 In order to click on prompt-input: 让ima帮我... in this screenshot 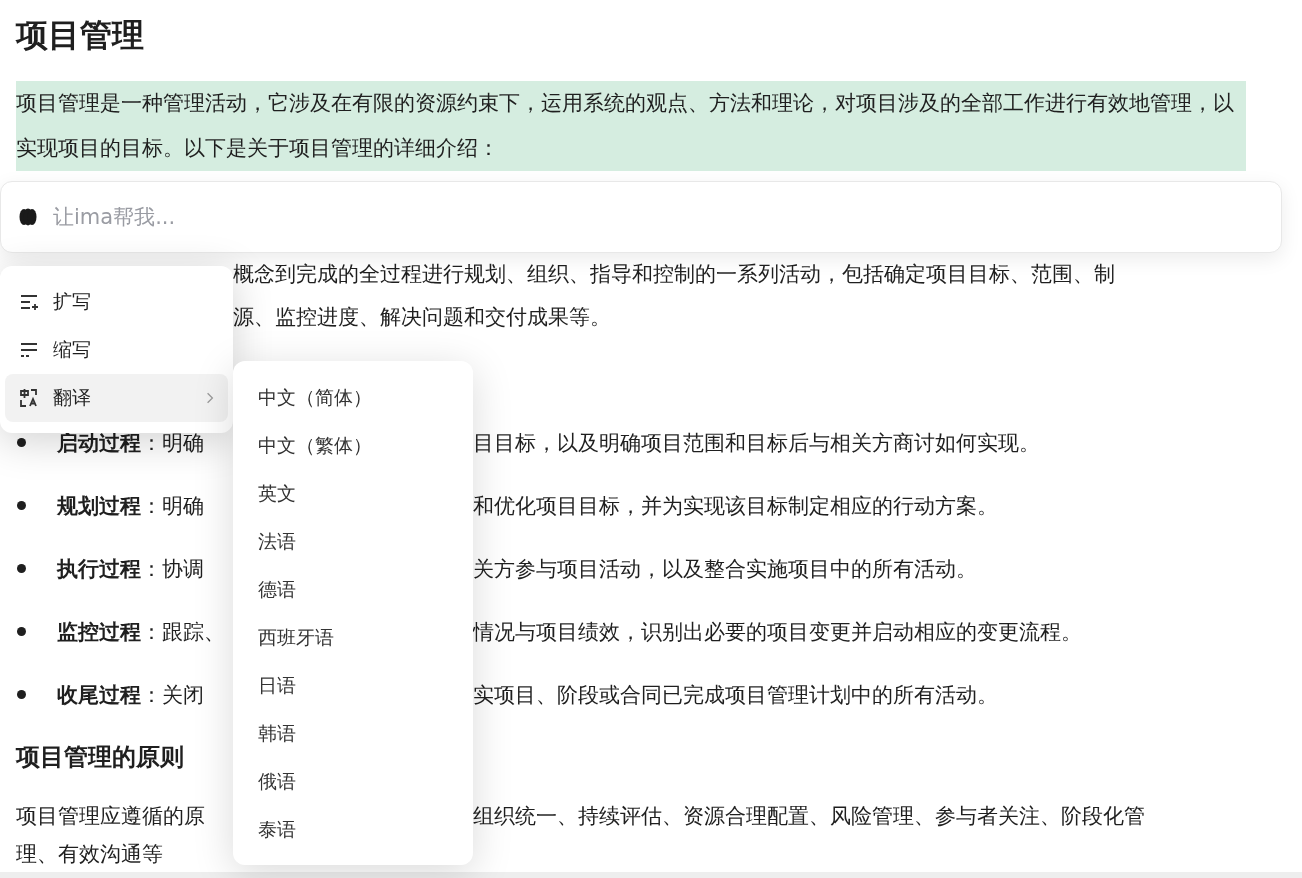, I will do `click(641, 217)`.